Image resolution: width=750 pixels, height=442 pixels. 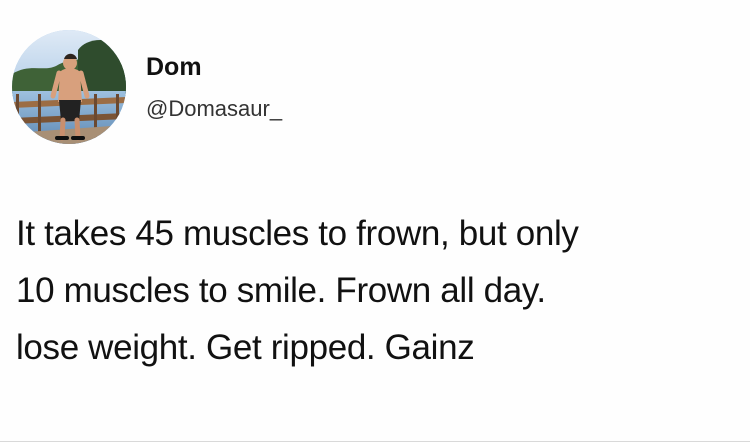 I want to click on profile-photo-icon, so click(x=69, y=87).